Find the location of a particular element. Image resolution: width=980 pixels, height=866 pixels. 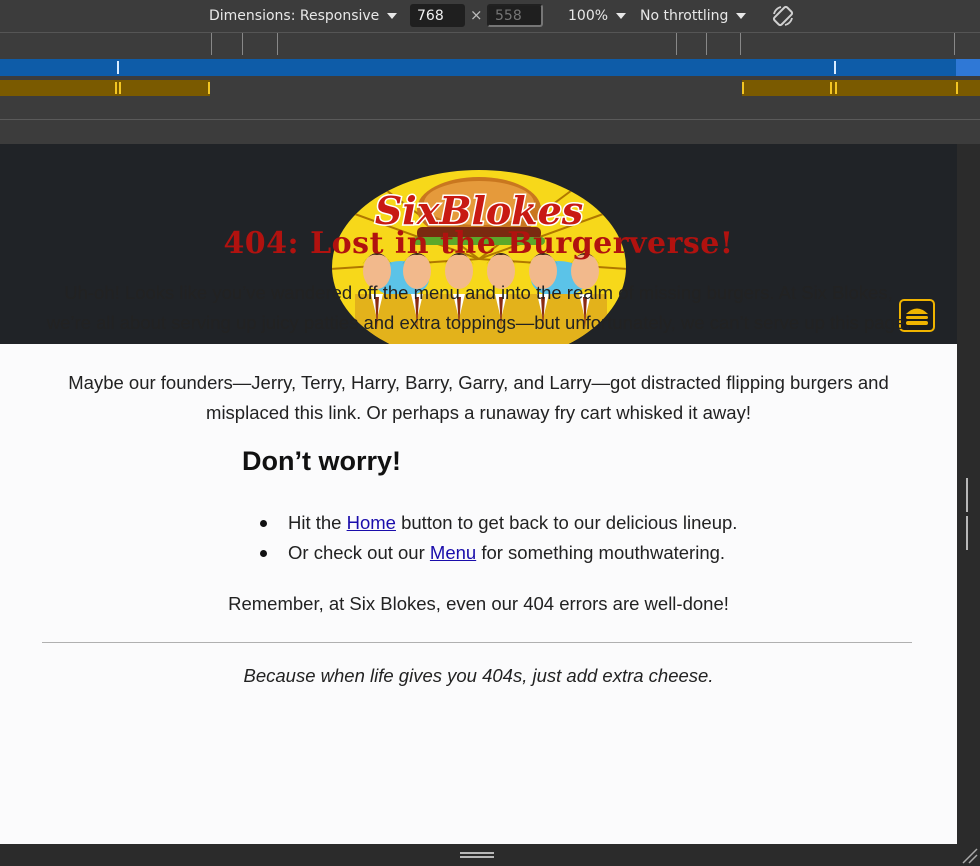

rotate-icon is located at coordinates (783, 16).